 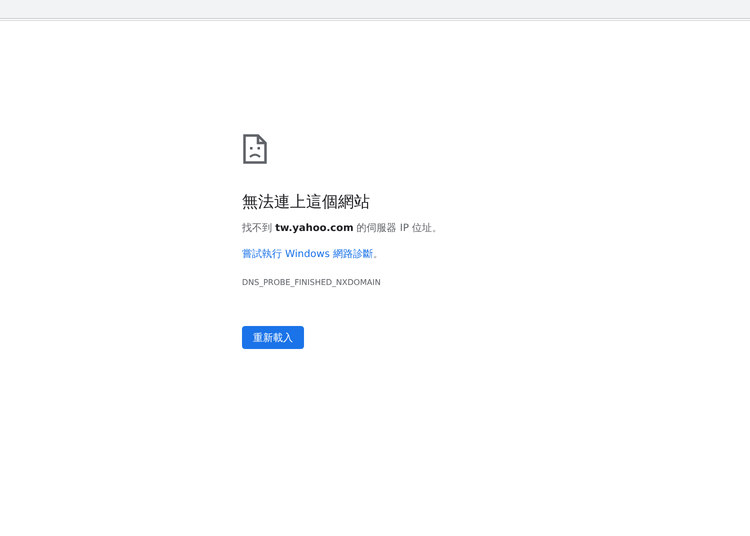 What do you see at coordinates (306, 202) in the screenshot?
I see `error-title: 無法連上這個網站` at bounding box center [306, 202].